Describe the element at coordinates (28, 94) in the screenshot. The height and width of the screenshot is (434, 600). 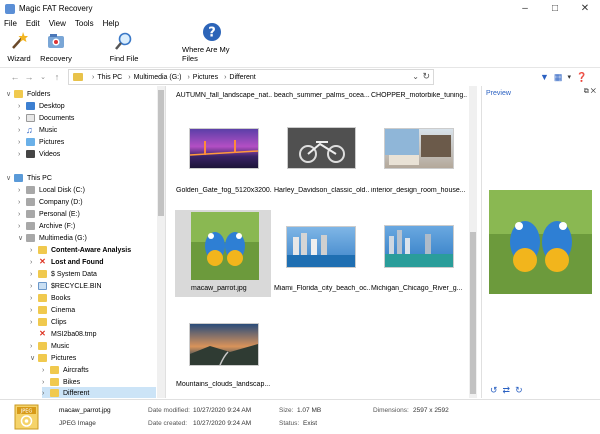
I see `tree-item-folders: ∨ Folders` at that location.